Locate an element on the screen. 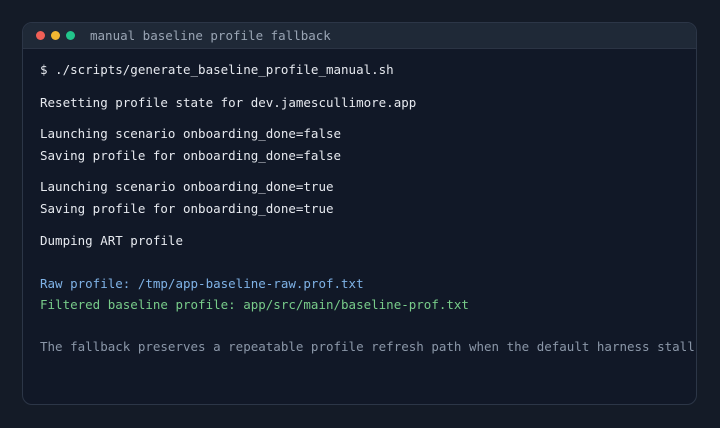 This screenshot has width=720, height=428. output-launch-false: Launching scenario onboarding_done=false is located at coordinates (191, 133).